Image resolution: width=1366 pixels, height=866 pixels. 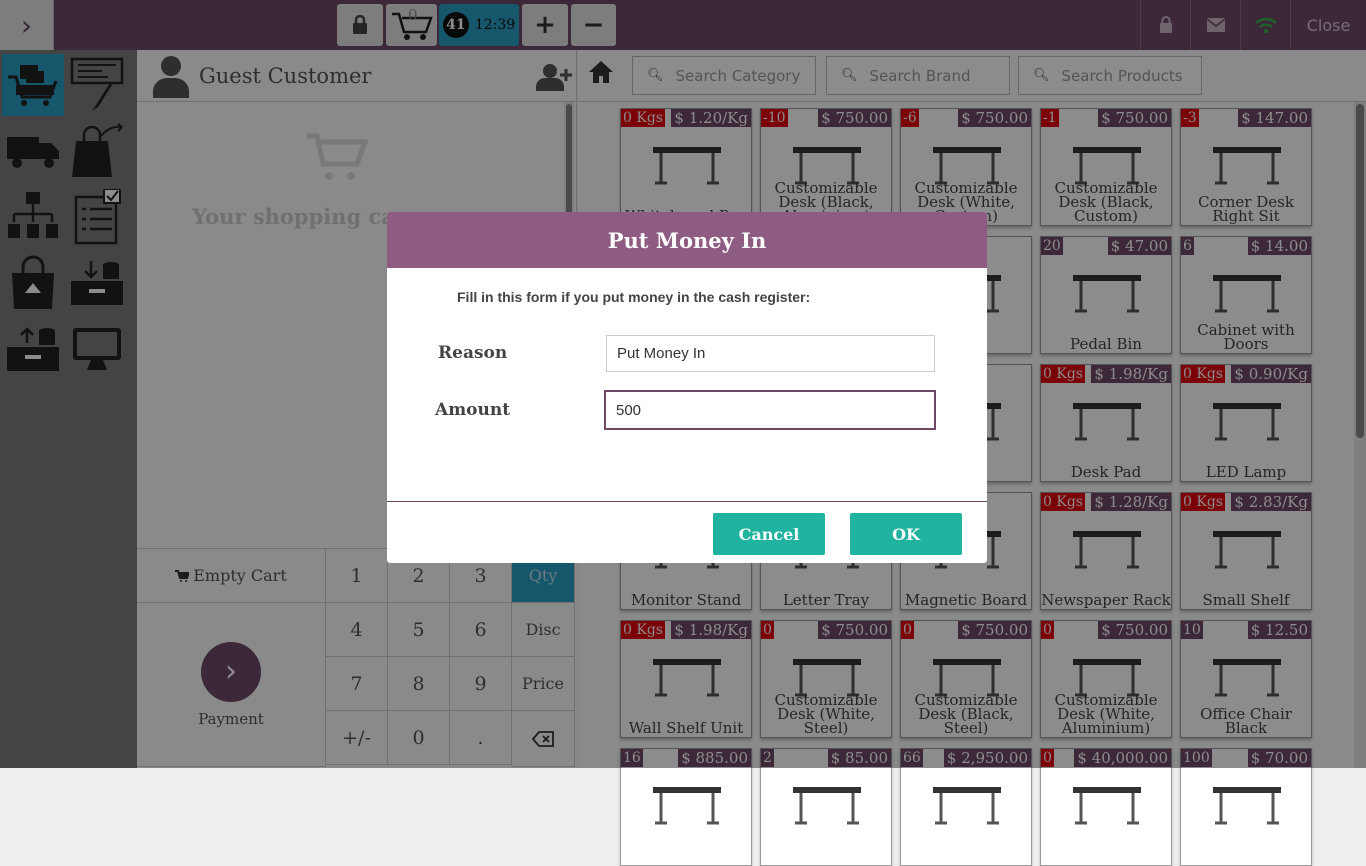 What do you see at coordinates (473, 410) in the screenshot?
I see `amount-label: Amount` at bounding box center [473, 410].